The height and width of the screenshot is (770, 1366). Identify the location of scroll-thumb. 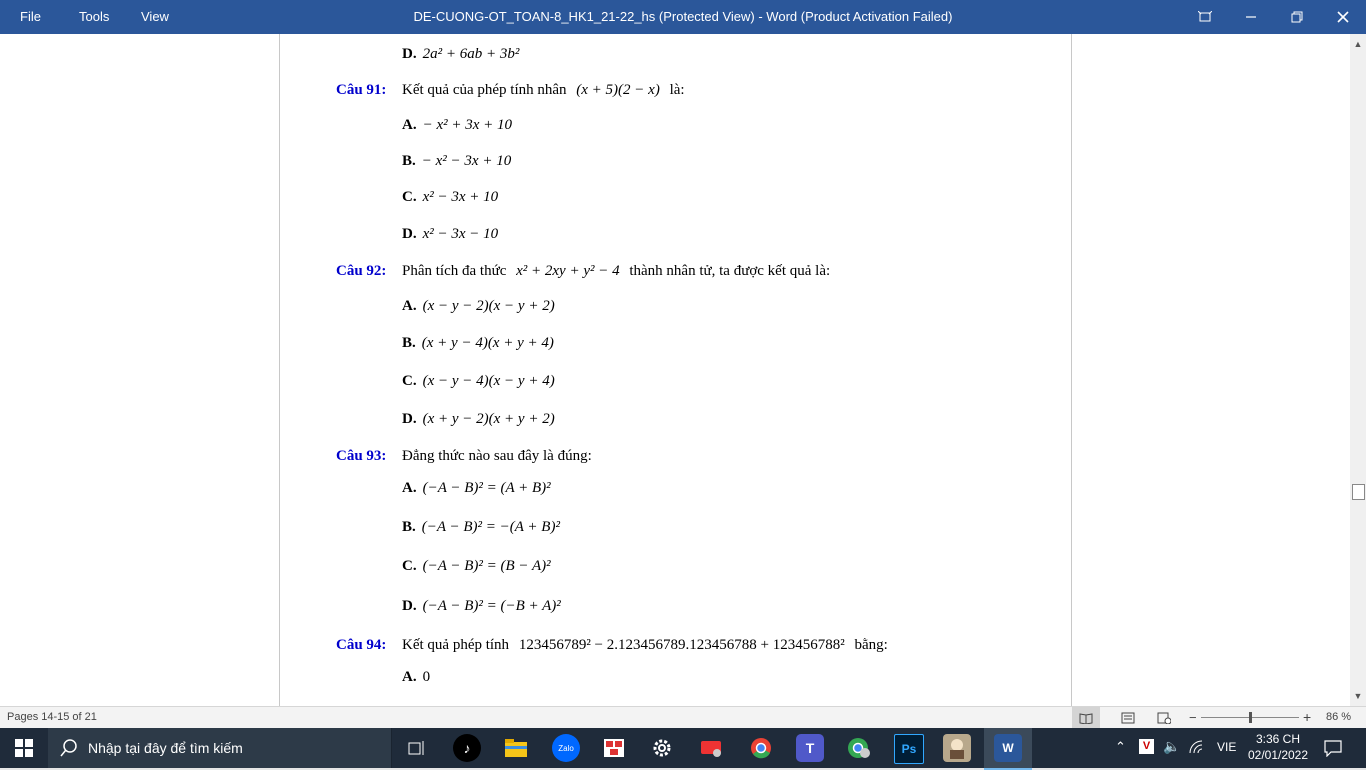
(1358, 492).